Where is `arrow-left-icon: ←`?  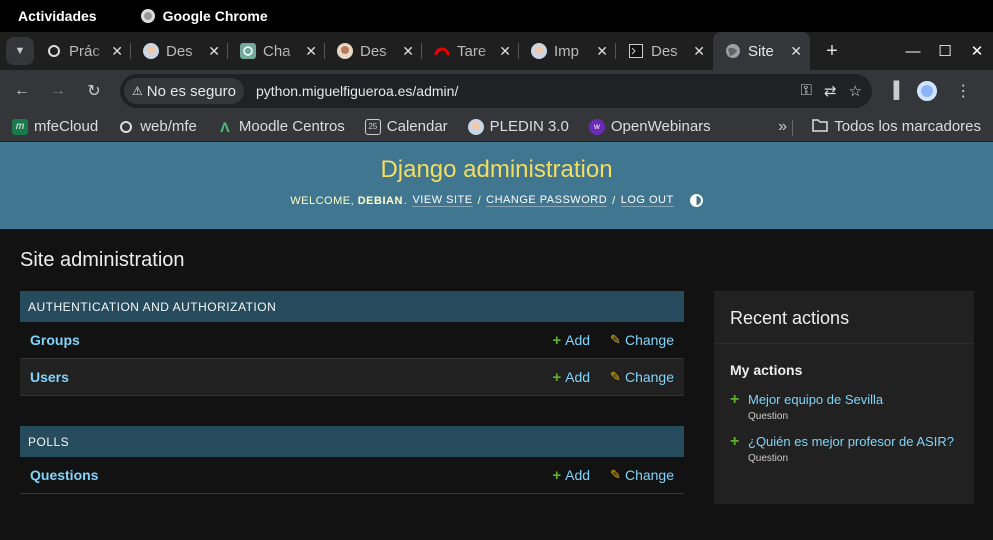
arrow-left-icon: ← is located at coordinates (22, 90).